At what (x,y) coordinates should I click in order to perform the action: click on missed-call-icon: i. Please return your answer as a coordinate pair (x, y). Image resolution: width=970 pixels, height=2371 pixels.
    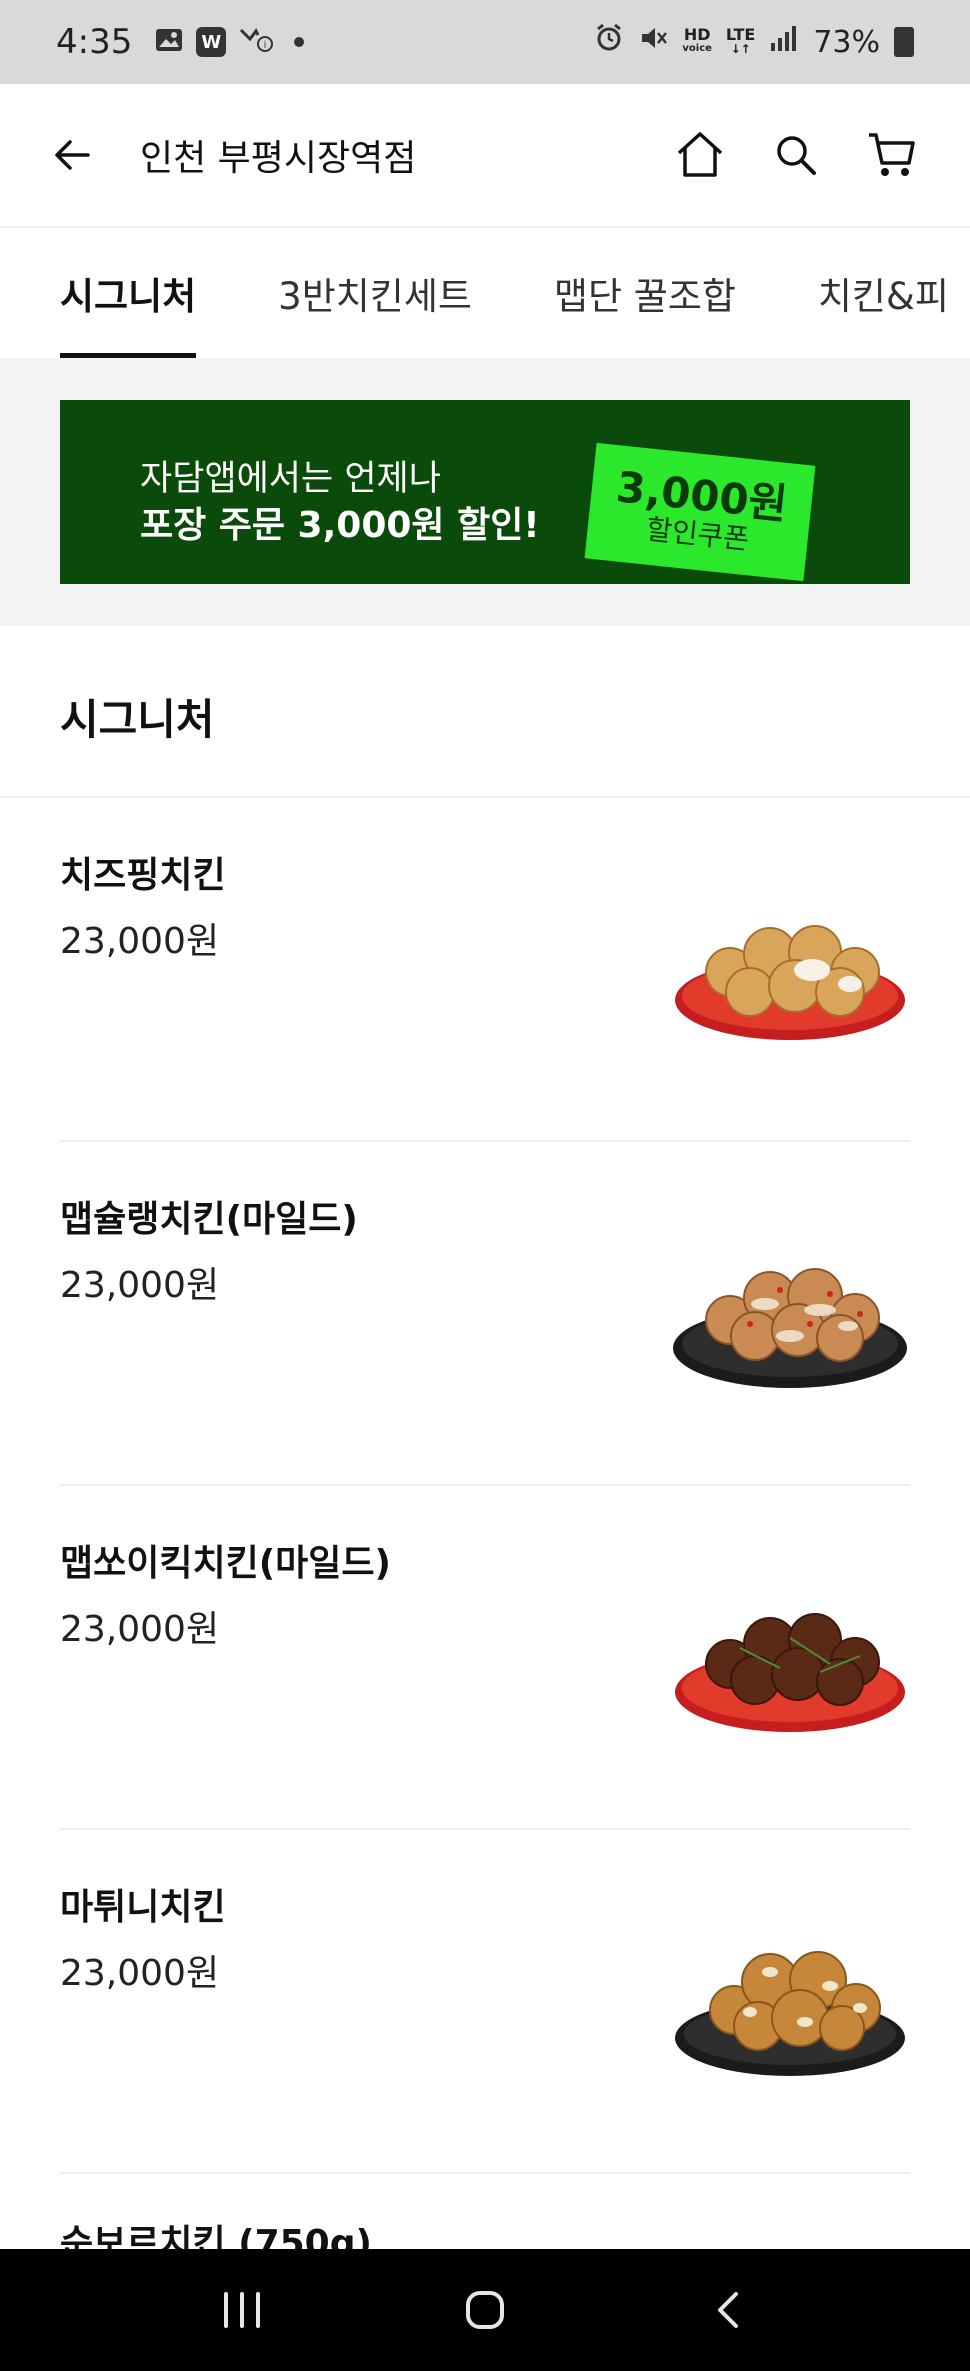
    Looking at the image, I should click on (256, 42).